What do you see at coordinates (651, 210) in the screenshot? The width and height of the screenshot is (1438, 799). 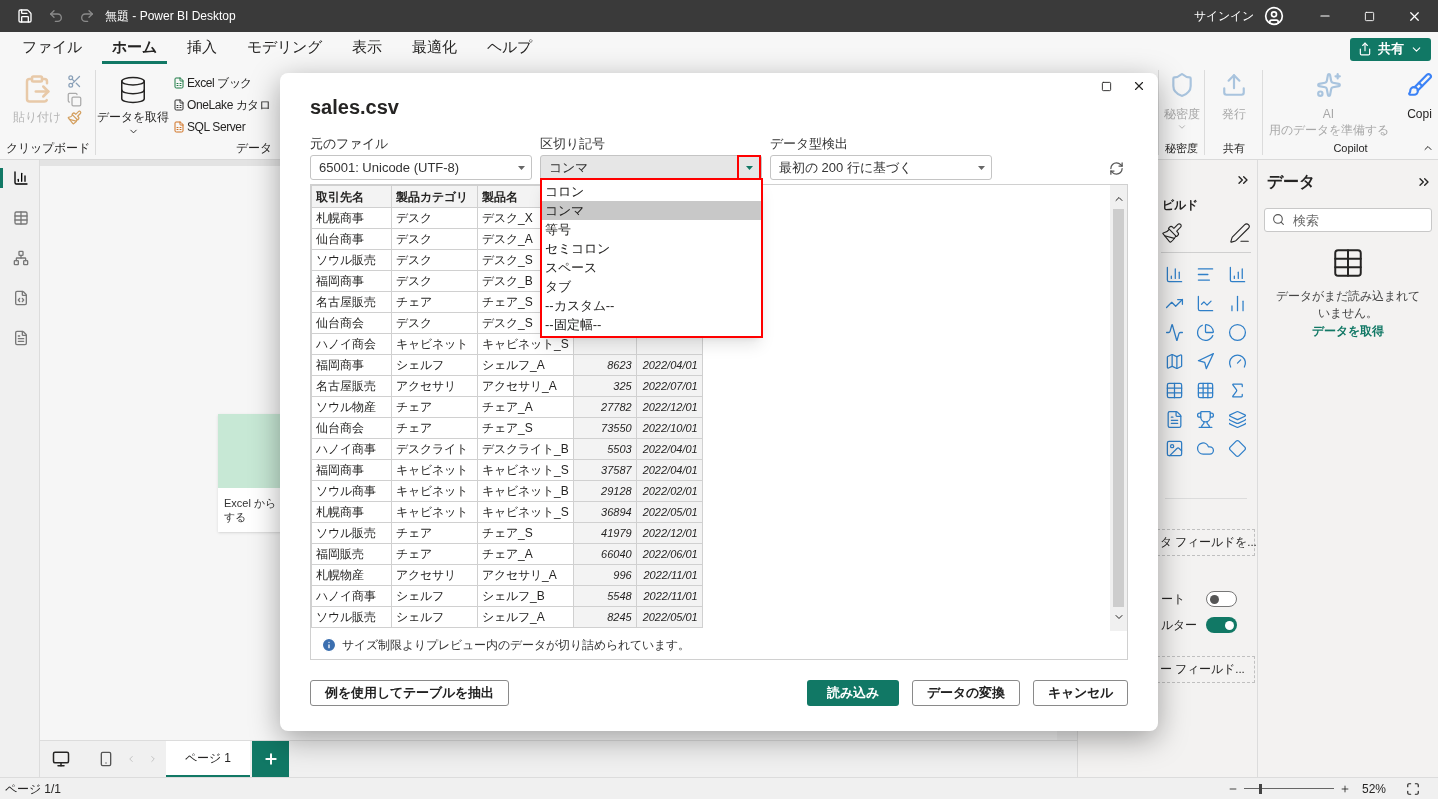 I see `dropdown-option: コンマ` at bounding box center [651, 210].